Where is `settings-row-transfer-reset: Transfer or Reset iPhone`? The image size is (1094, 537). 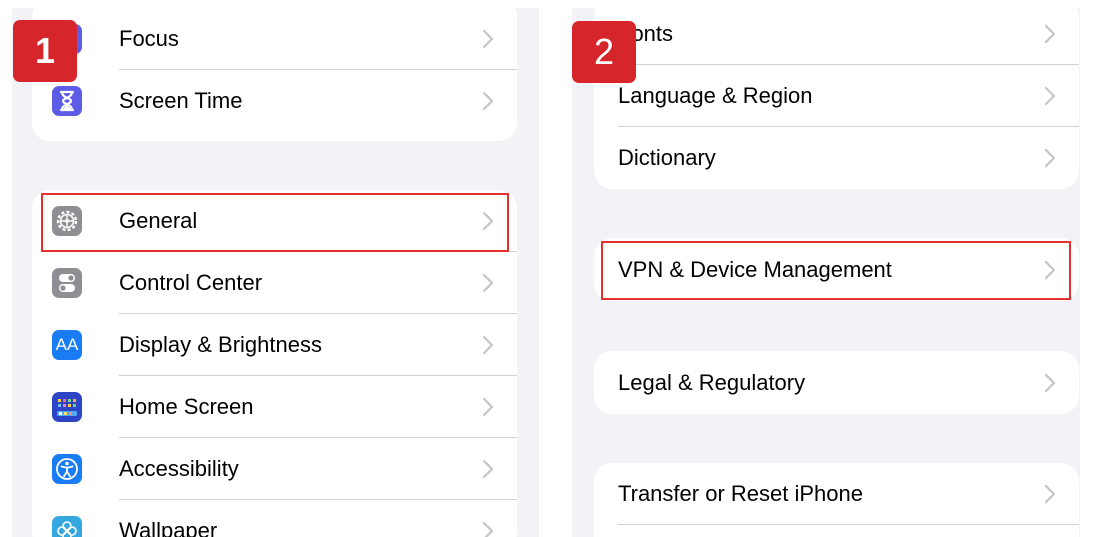 settings-row-transfer-reset: Transfer or Reset iPhone is located at coordinates (836, 494).